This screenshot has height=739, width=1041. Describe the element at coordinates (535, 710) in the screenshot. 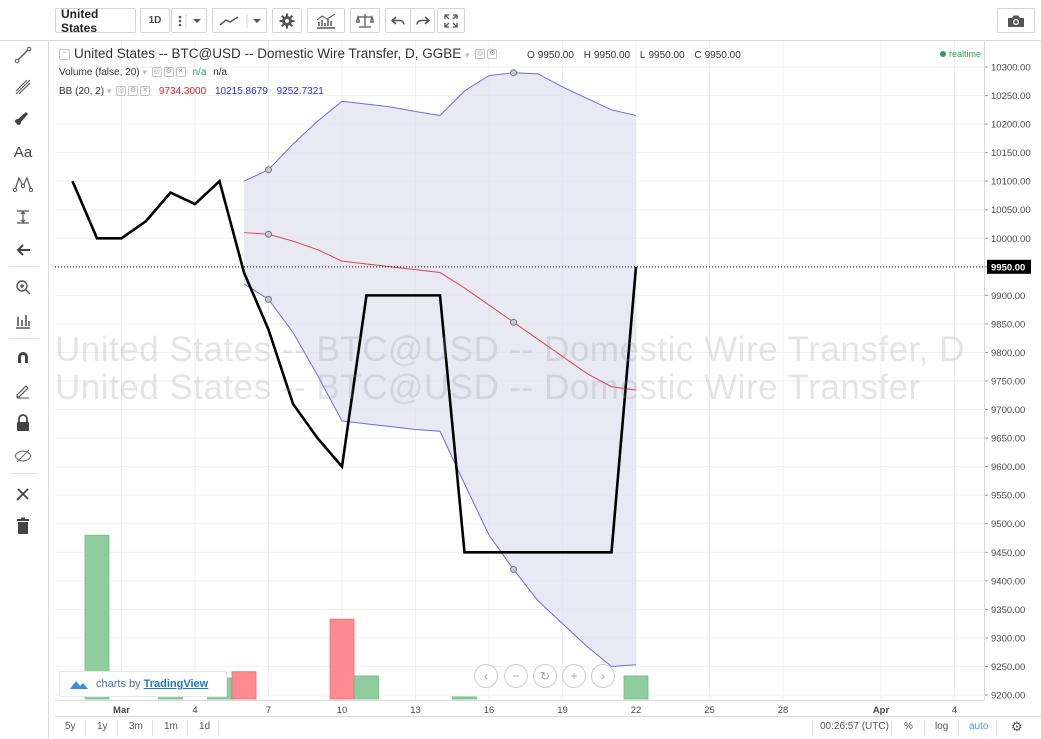

I see `time-axis-scale: Mar 4 7 10 13 16 19 22 25 28 Apr 4` at that location.